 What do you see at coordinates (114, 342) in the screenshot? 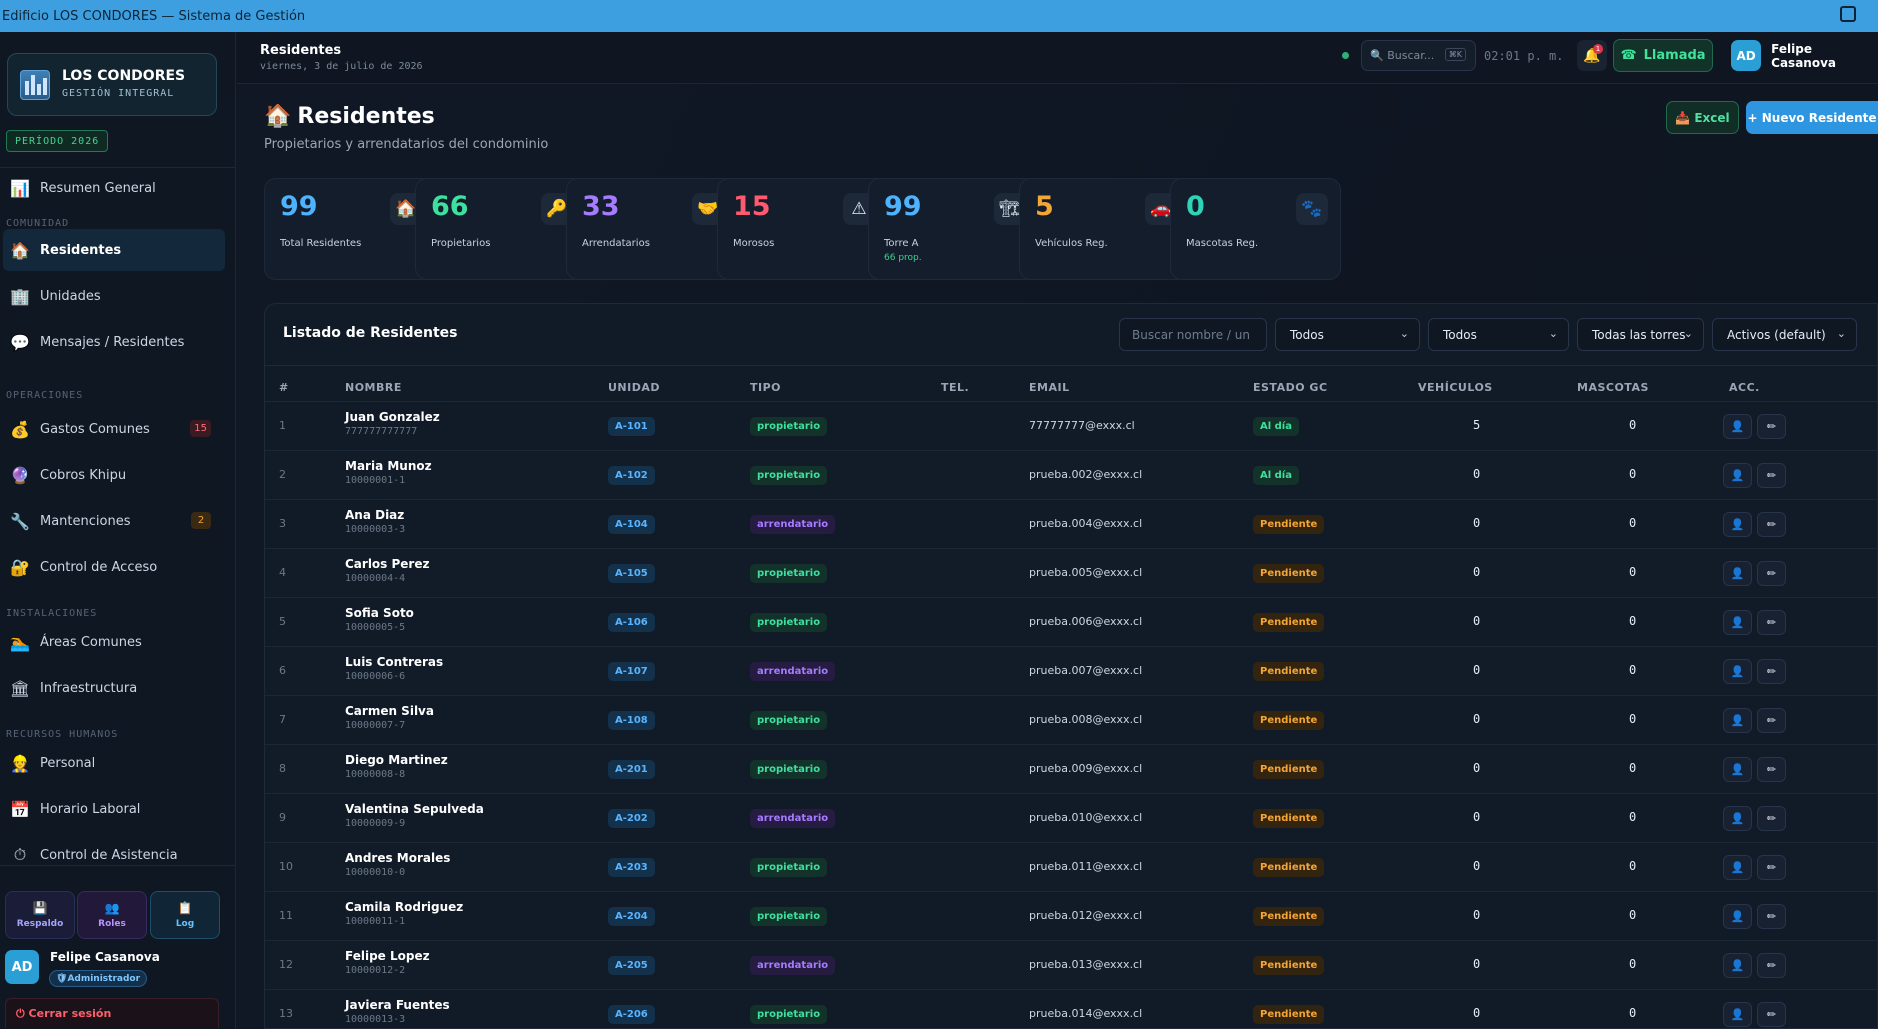
I see `sidebar-item-mensajes: 💬 Mensajes / Residentes` at bounding box center [114, 342].